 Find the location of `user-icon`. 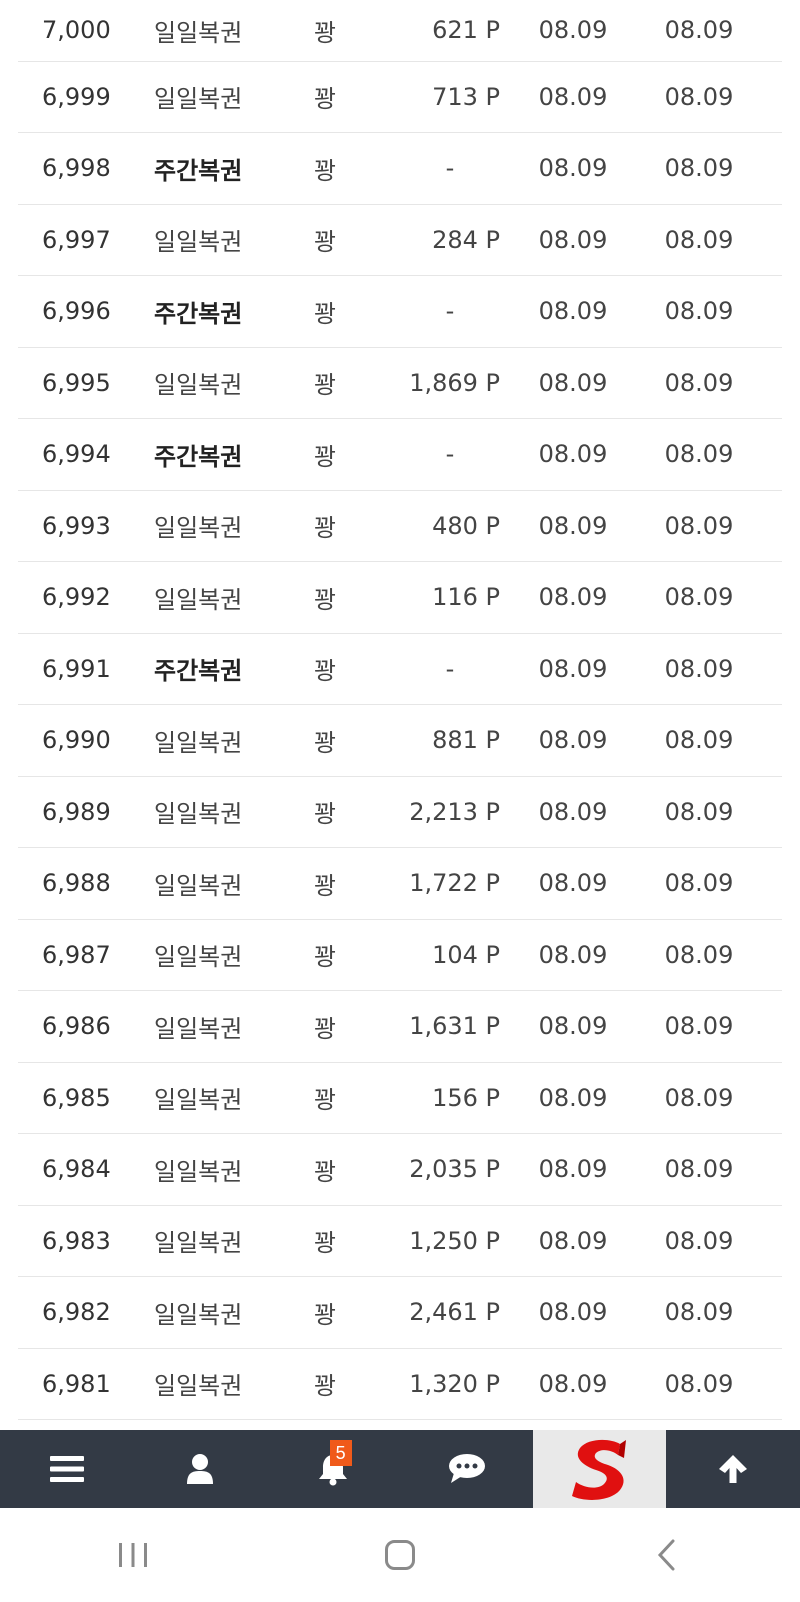

user-icon is located at coordinates (199, 1469).